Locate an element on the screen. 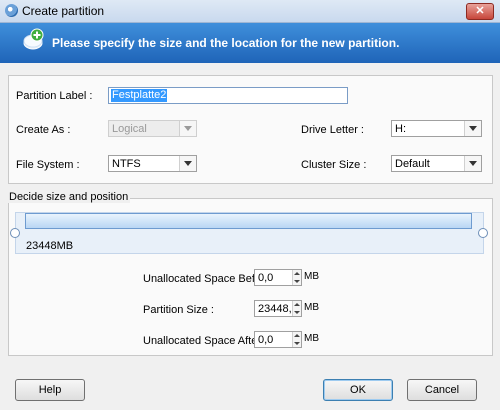 The height and width of the screenshot is (410, 500). partition-bar is located at coordinates (248, 221).